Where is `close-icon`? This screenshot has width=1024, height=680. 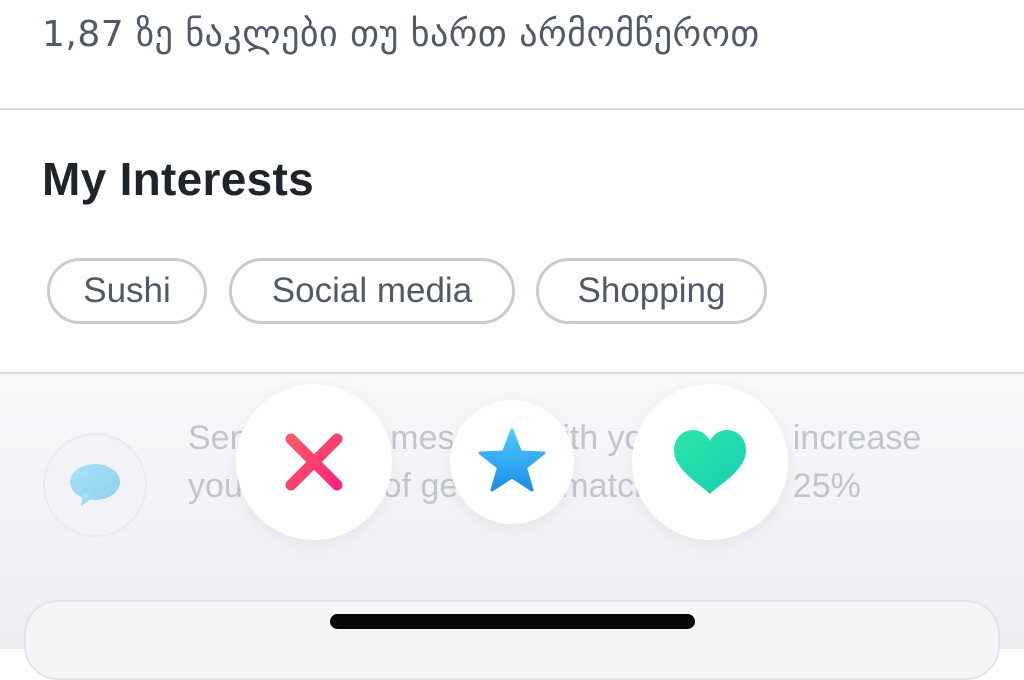 close-icon is located at coordinates (314, 462).